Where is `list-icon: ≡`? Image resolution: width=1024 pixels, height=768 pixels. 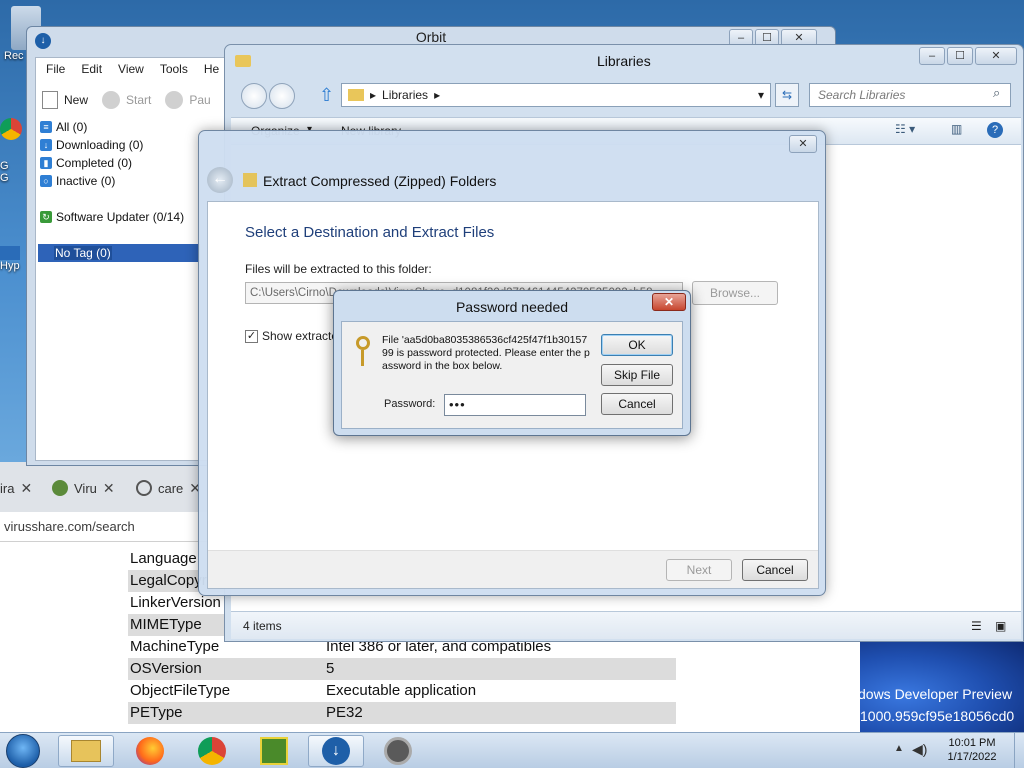
list-icon: ≡ is located at coordinates (46, 127).